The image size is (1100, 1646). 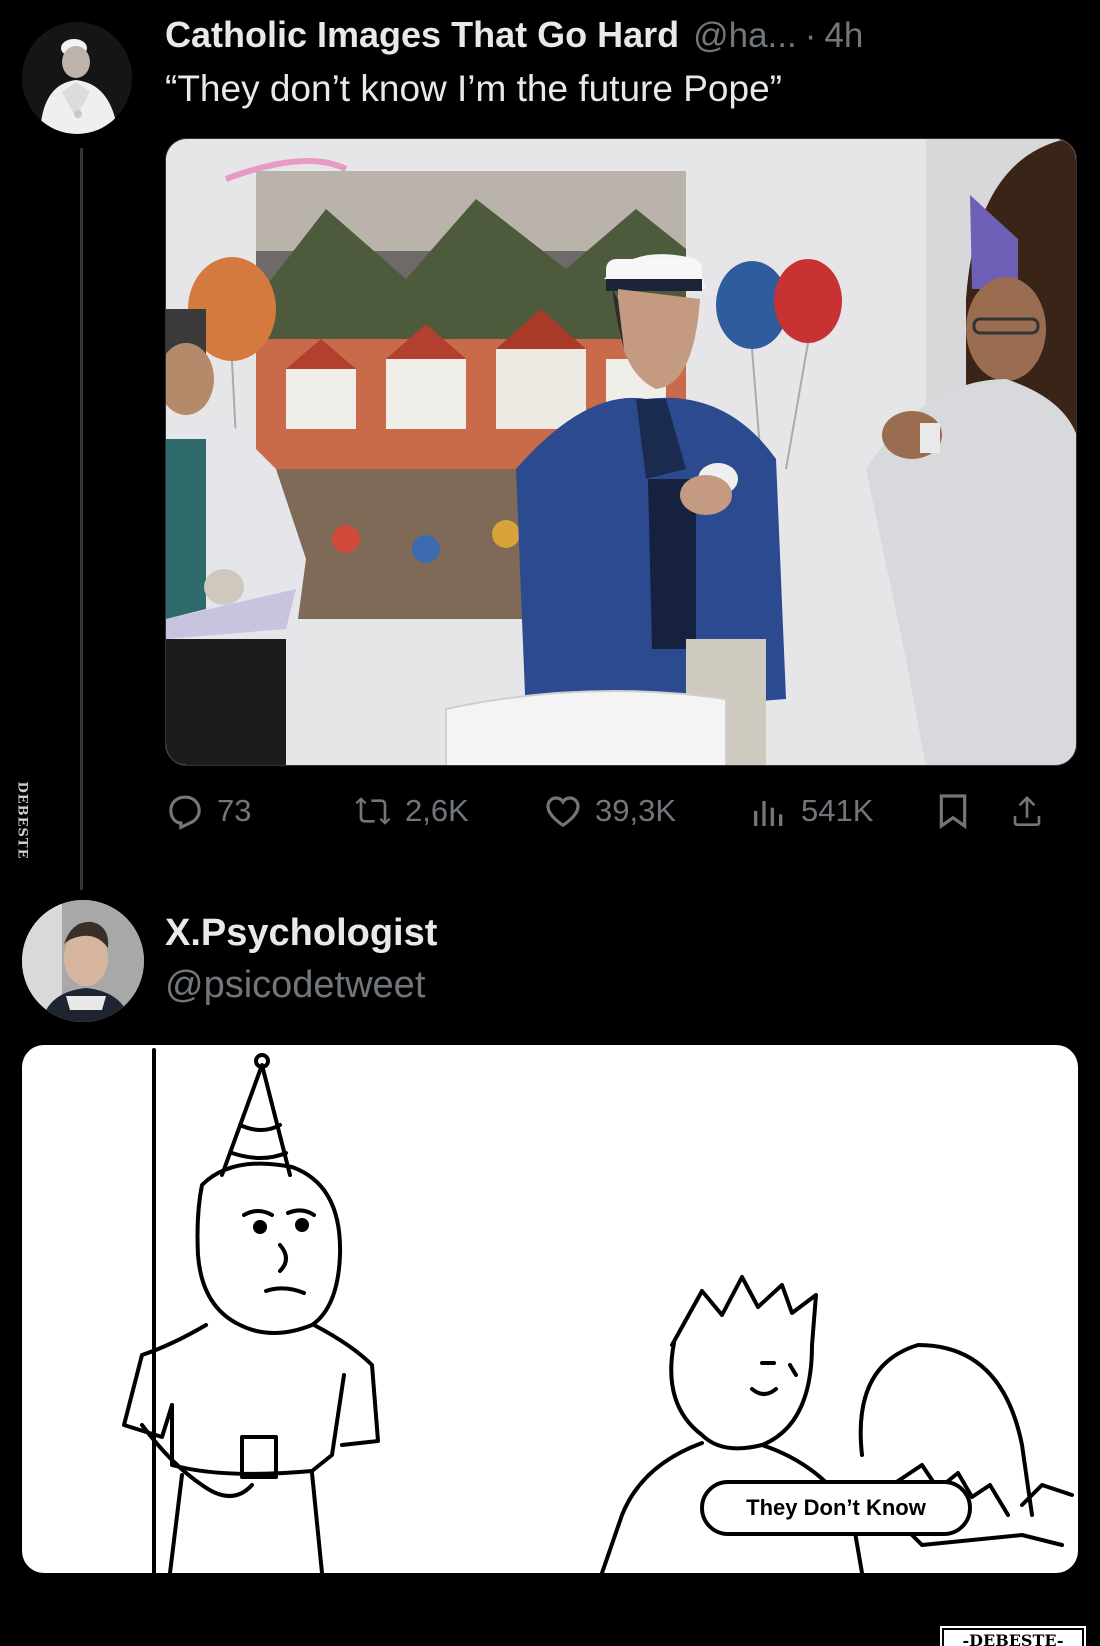 I want to click on tweet-header: Catholic Images That Go Hard @ha... · 4h, so click(x=514, y=35).